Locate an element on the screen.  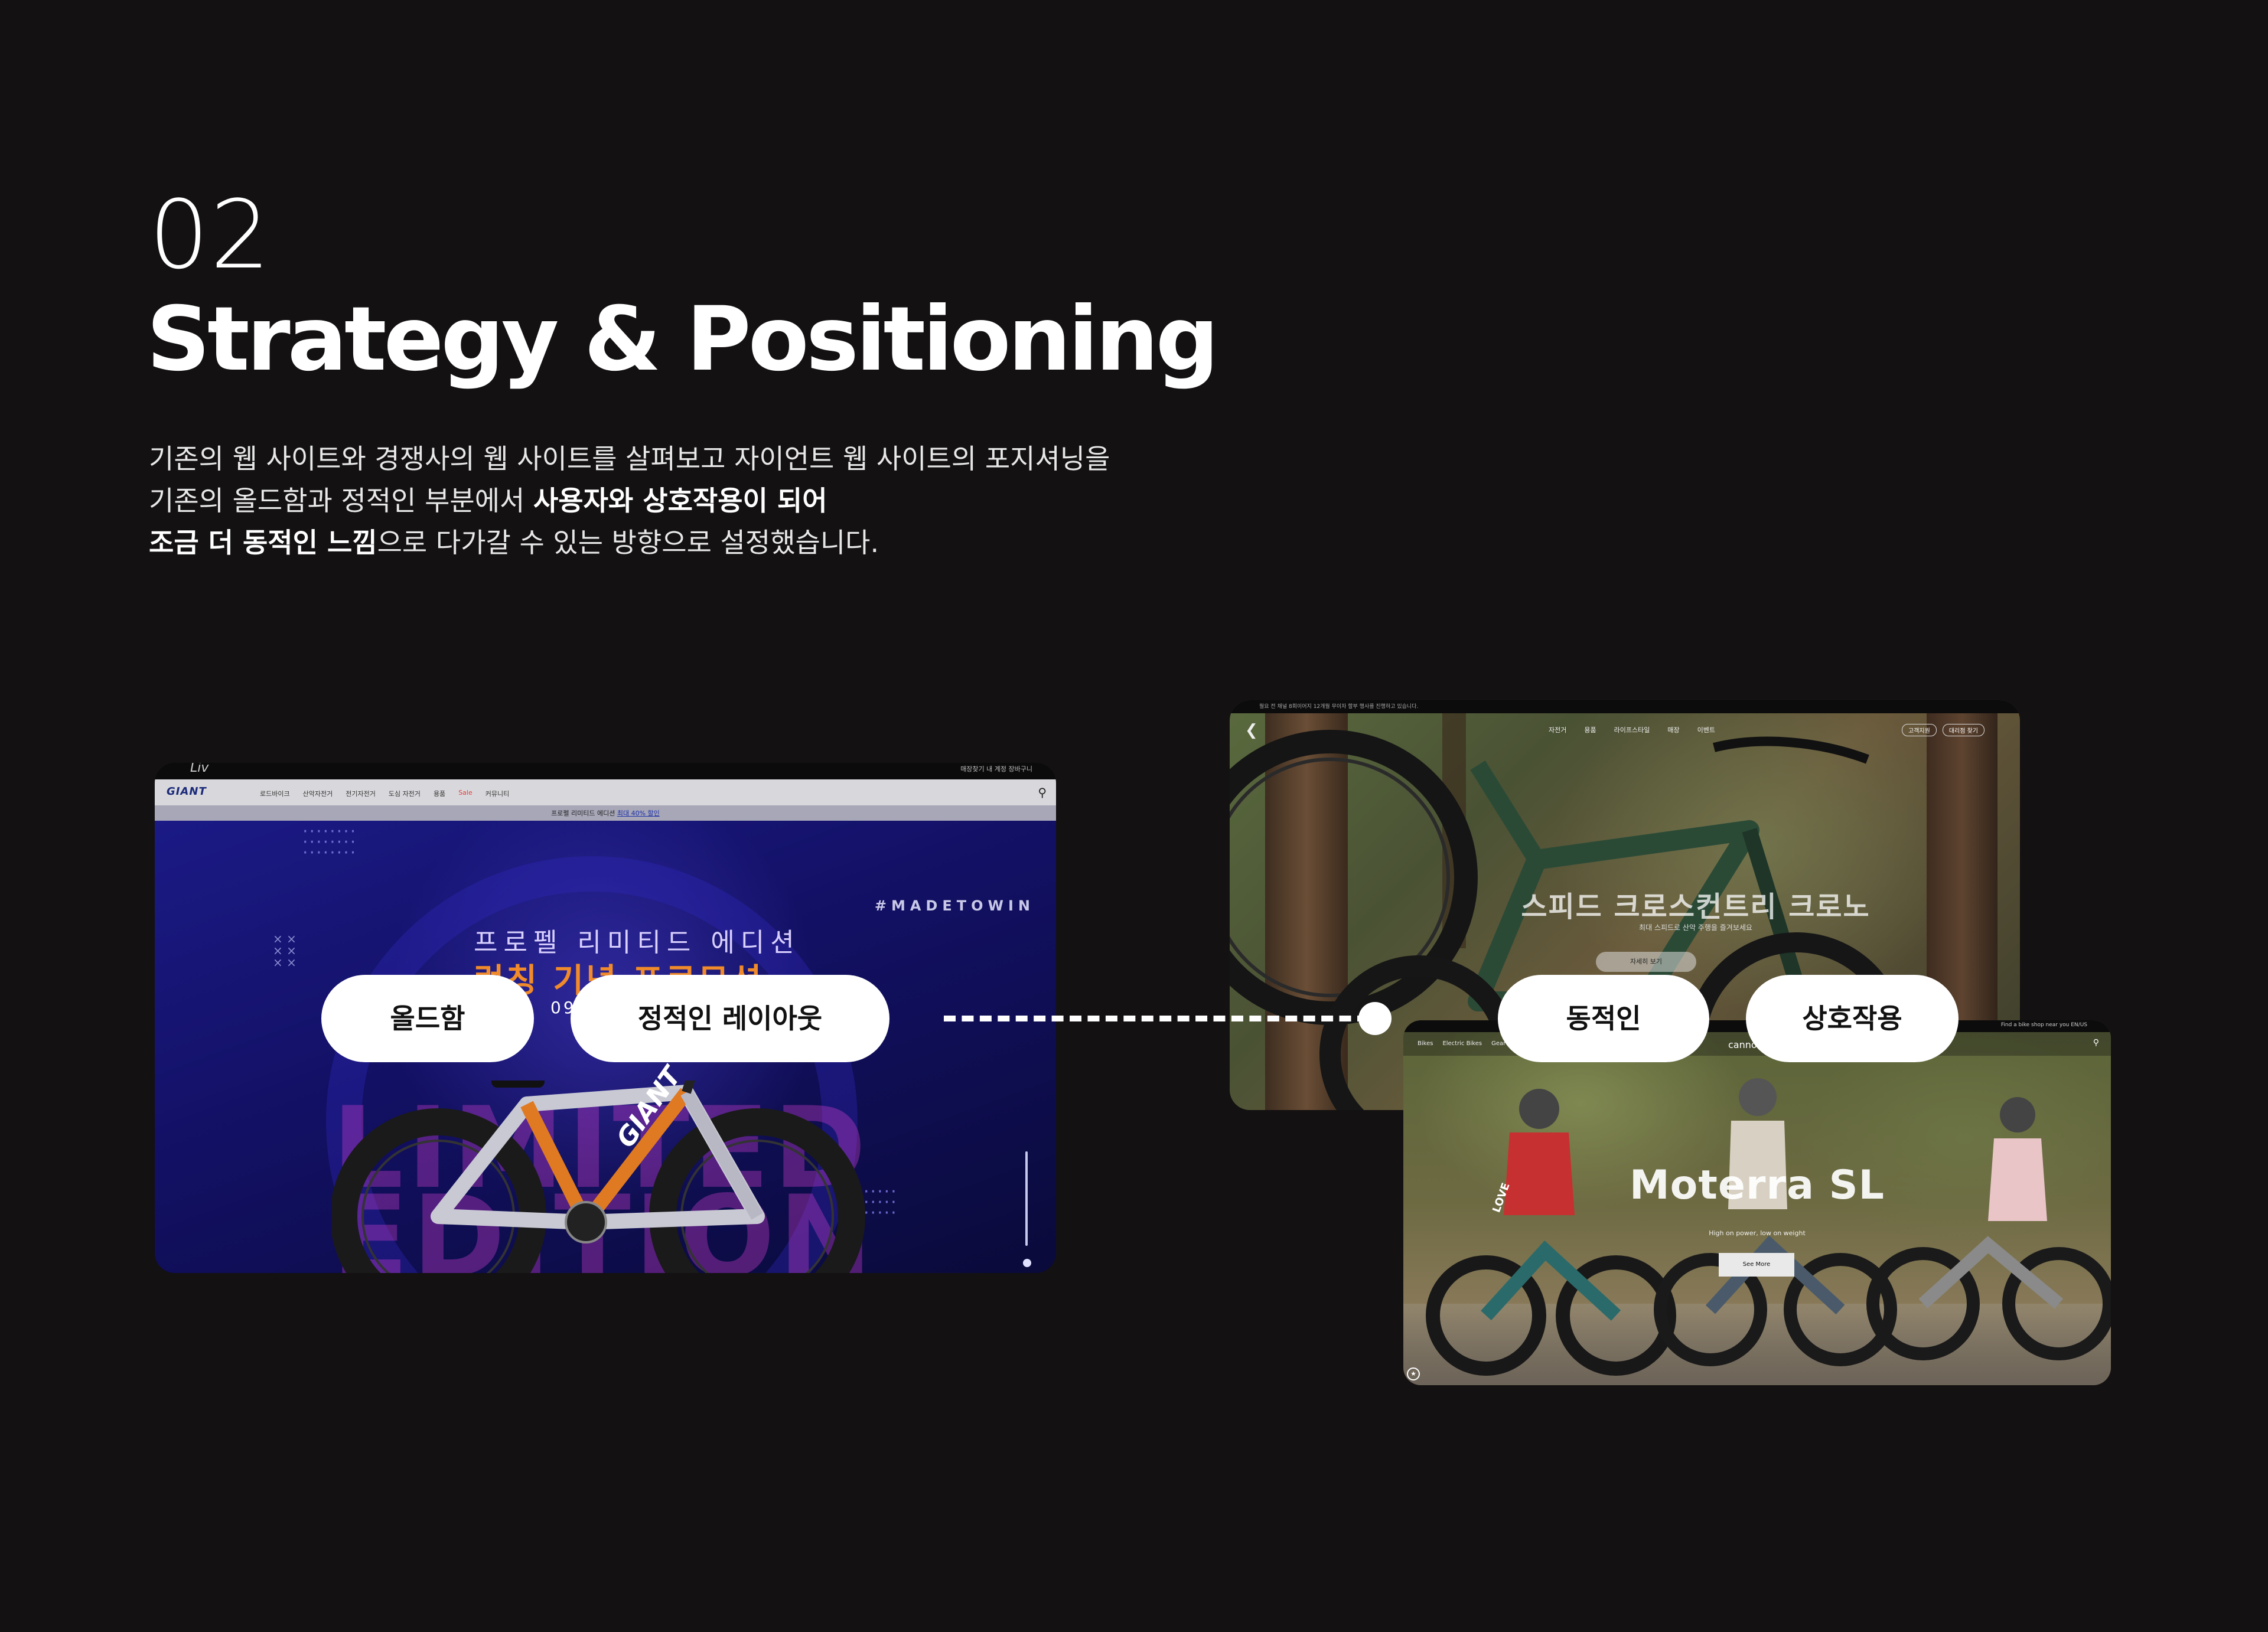
riders-illustration is located at coordinates (1768, 1227).